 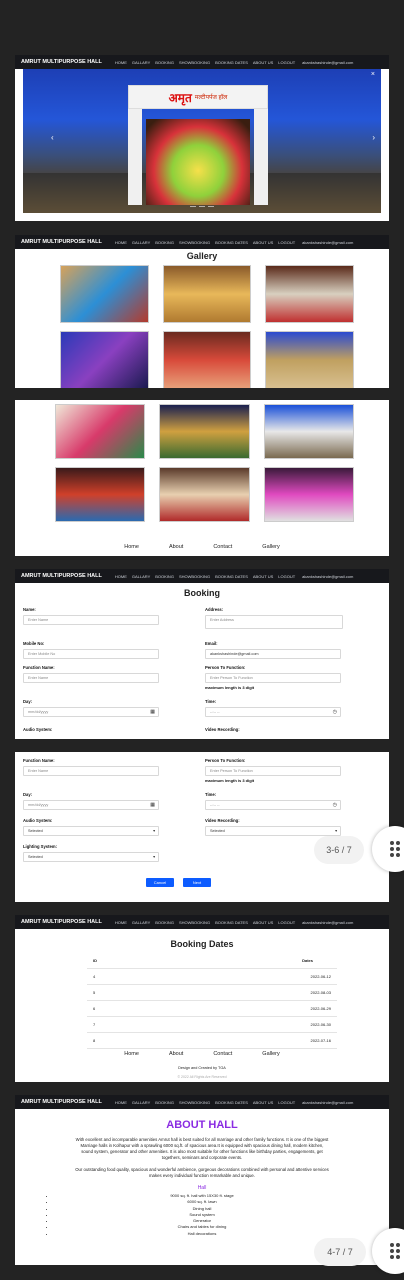 What do you see at coordinates (91, 620) in the screenshot?
I see `name-input: Enter Name` at bounding box center [91, 620].